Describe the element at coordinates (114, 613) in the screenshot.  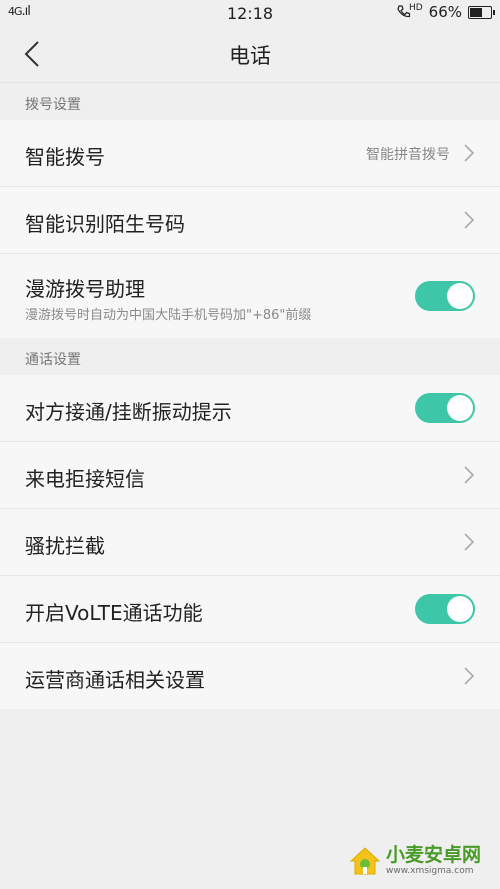
I see `setting-label: 开启VoLTE通话功能` at that location.